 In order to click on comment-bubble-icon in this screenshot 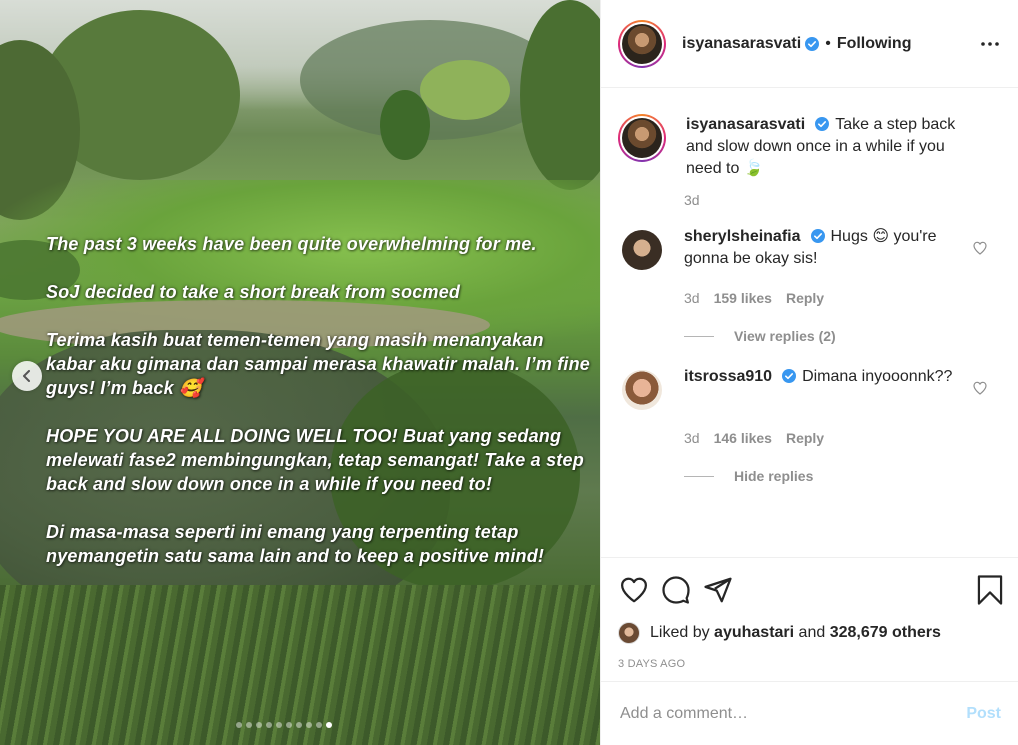, I will do `click(676, 590)`.